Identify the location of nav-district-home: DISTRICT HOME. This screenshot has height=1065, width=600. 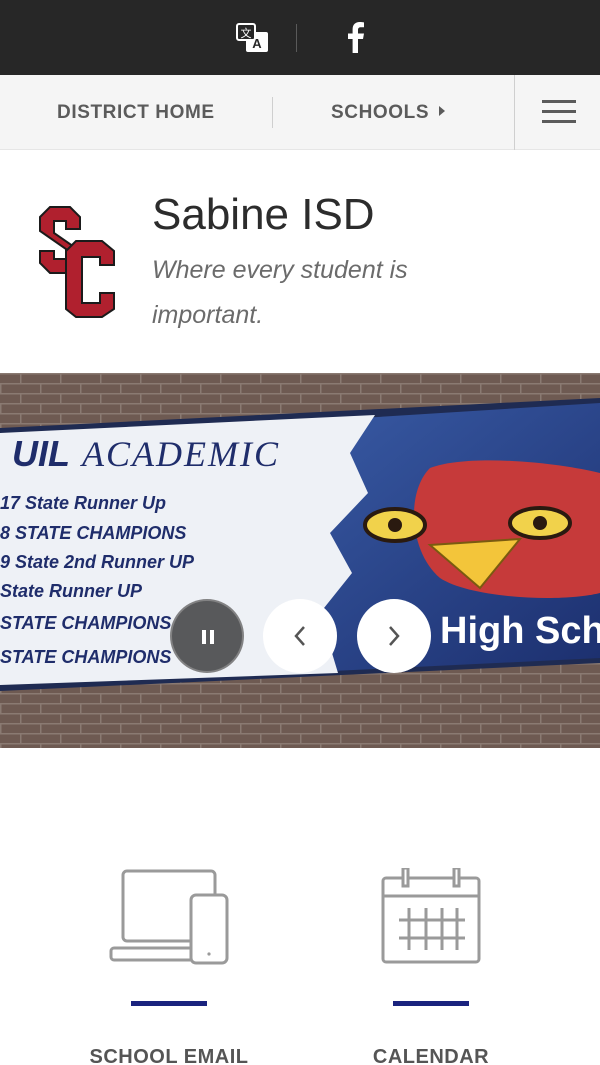
(136, 112).